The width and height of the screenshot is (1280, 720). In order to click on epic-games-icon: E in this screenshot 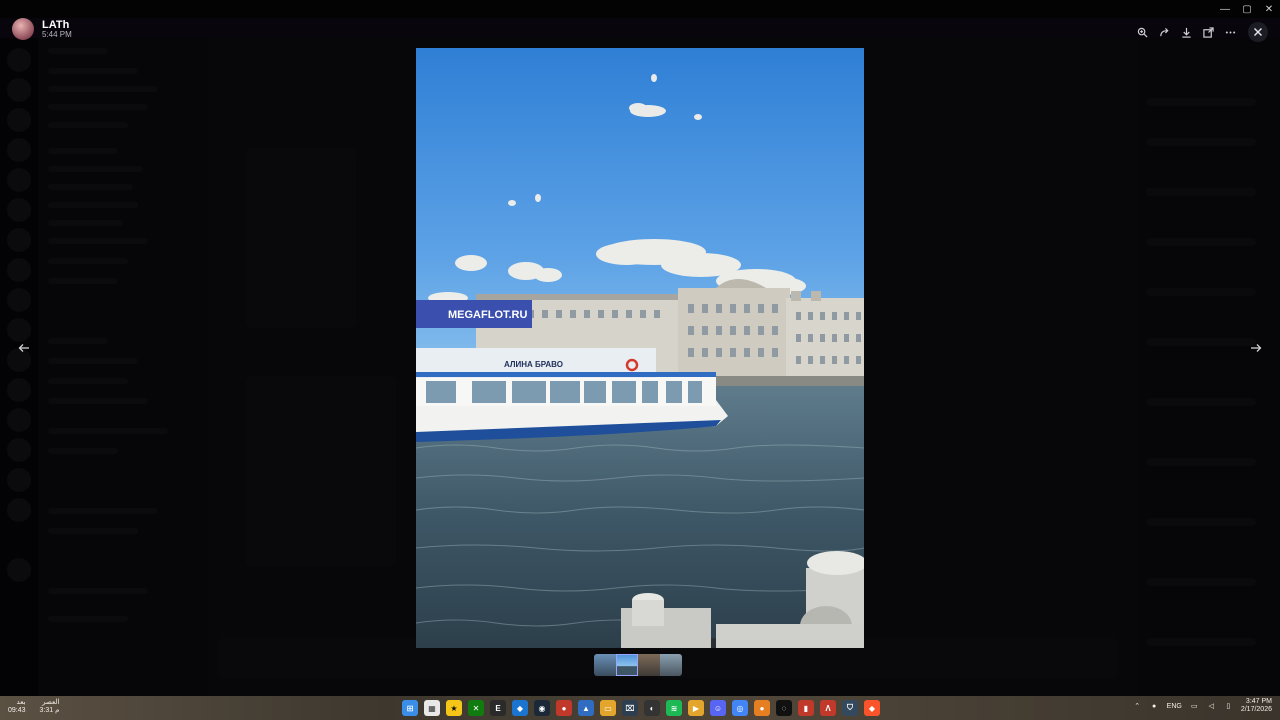, I will do `click(498, 708)`.